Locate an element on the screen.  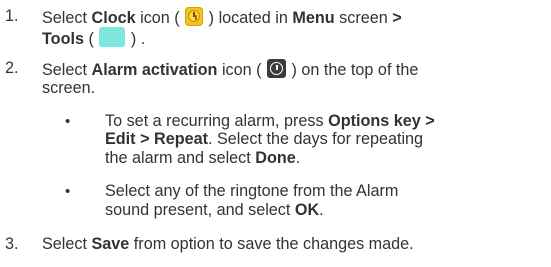
step-2-line-2: screen. is located at coordinates (69, 88).